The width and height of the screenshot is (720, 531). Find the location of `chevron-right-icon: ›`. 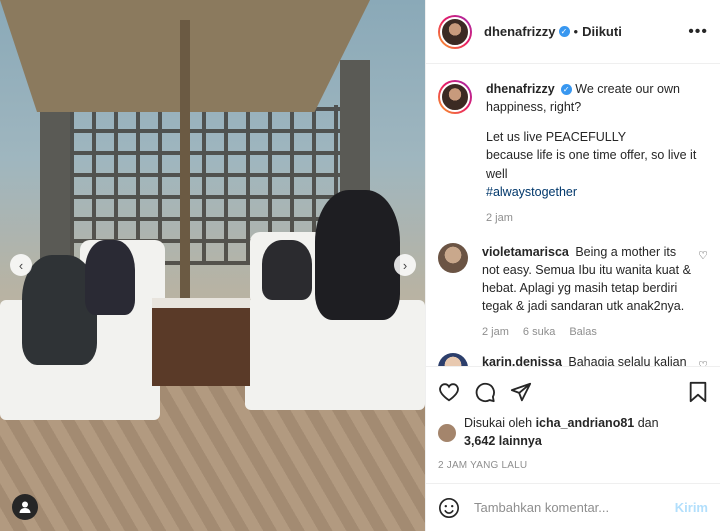

chevron-right-icon: › is located at coordinates (405, 265).